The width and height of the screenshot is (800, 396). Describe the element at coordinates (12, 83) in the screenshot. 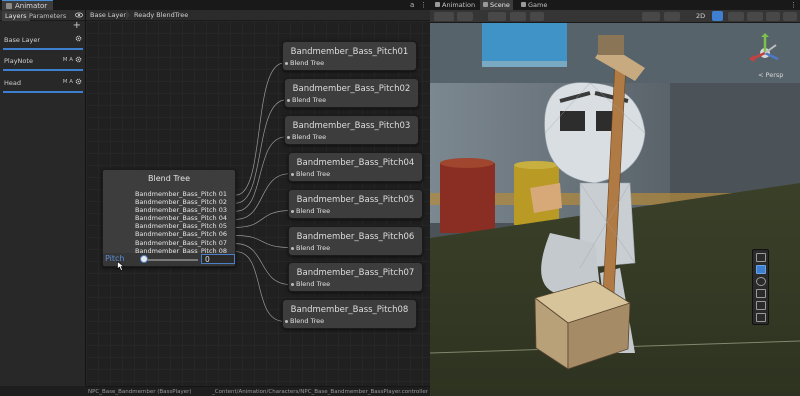

I see `layer-name: Head` at that location.